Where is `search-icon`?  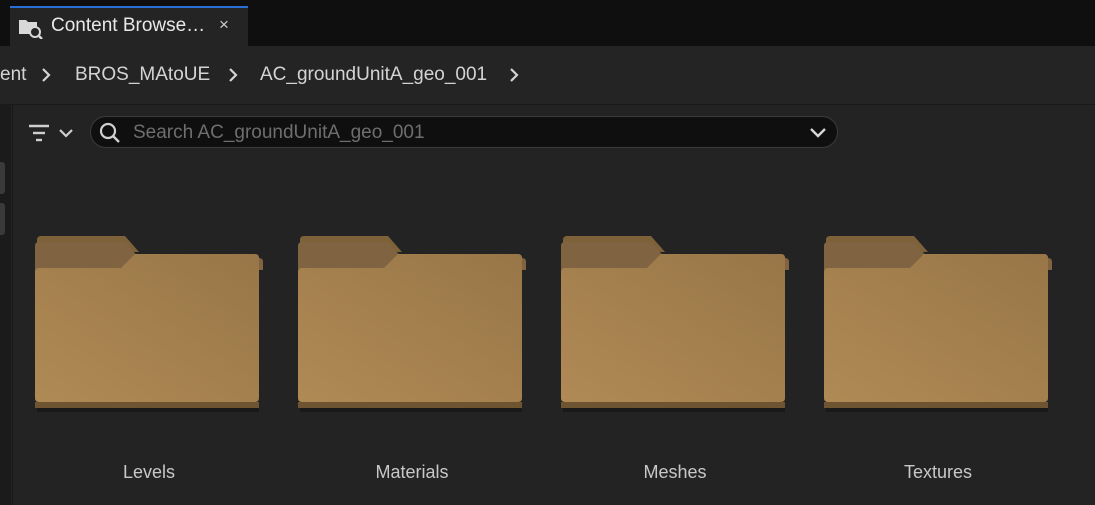 search-icon is located at coordinates (109, 132).